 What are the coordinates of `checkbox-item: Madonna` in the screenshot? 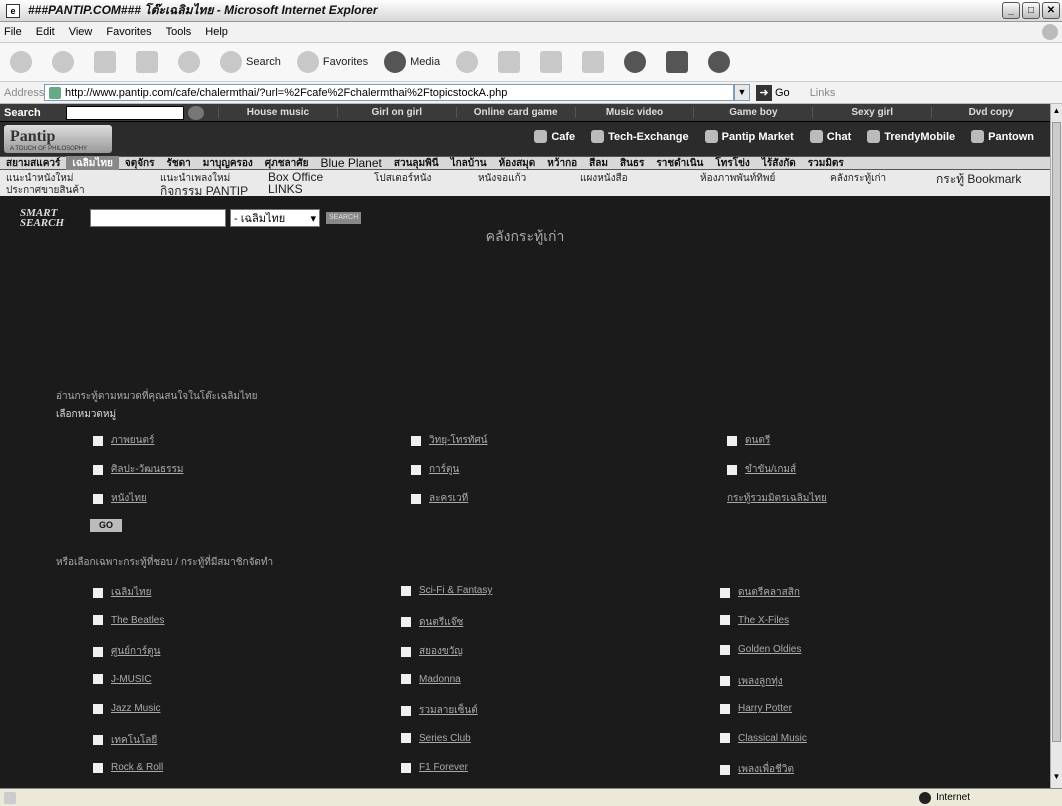 It's located at (431, 679).